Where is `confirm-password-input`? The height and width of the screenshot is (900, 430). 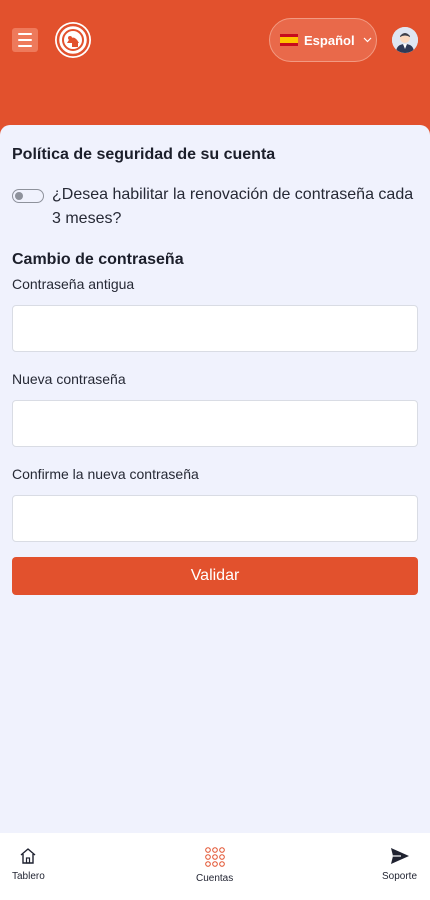 confirm-password-input is located at coordinates (215, 518).